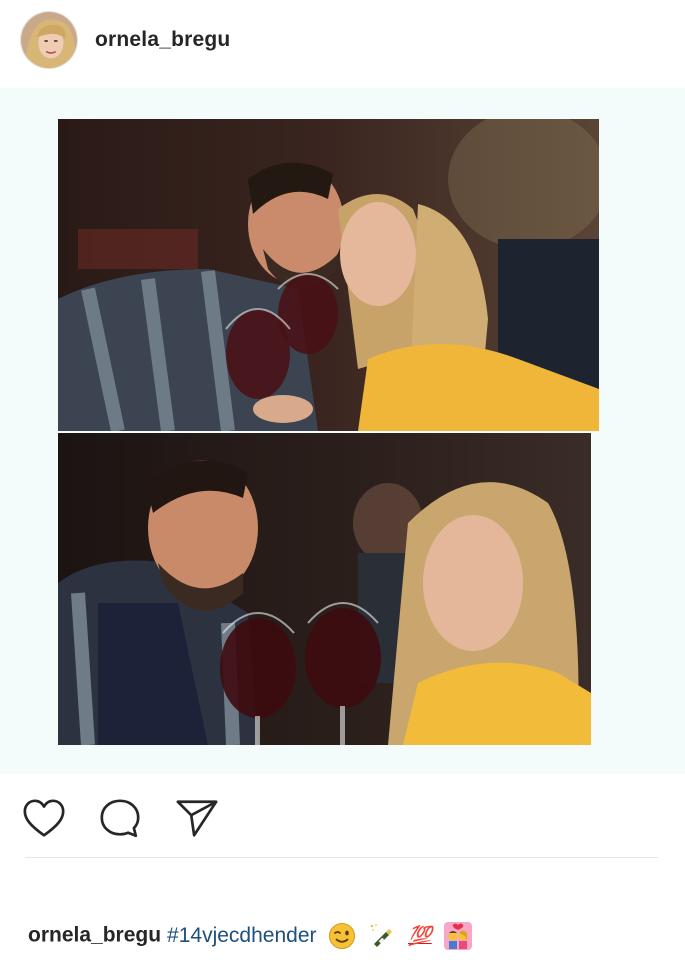 The height and width of the screenshot is (960, 685). I want to click on heart-outline-icon, so click(44, 819).